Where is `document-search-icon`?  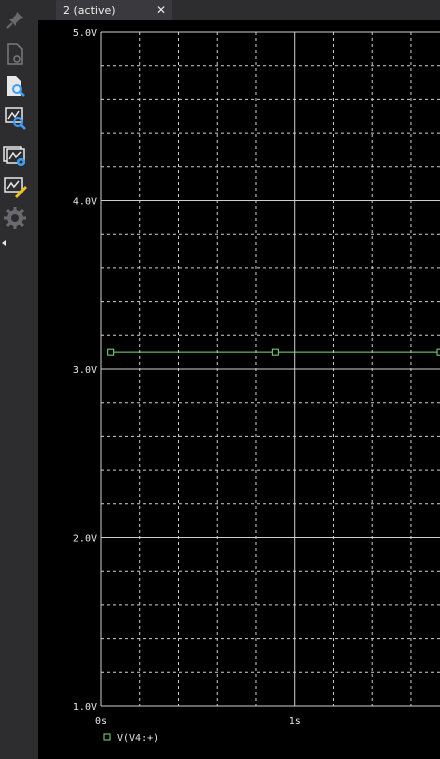 document-search-icon is located at coordinates (15, 86).